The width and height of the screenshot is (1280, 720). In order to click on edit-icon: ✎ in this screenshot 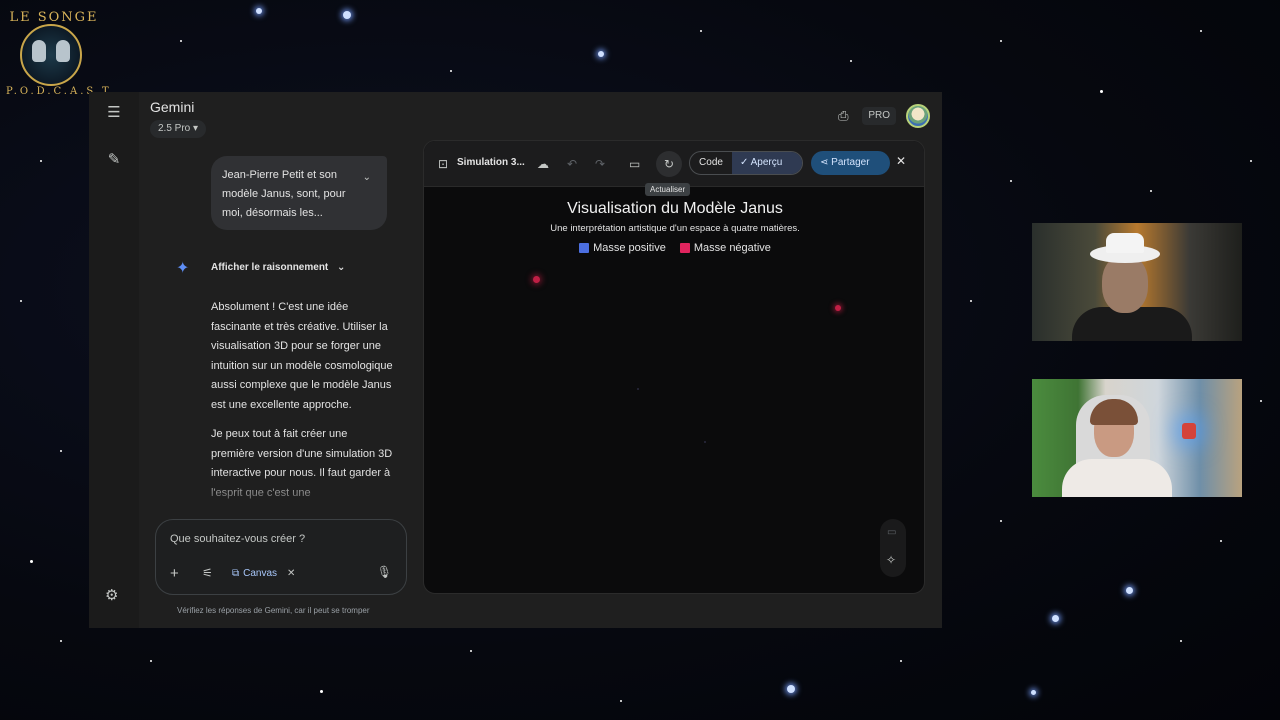, I will do `click(114, 160)`.